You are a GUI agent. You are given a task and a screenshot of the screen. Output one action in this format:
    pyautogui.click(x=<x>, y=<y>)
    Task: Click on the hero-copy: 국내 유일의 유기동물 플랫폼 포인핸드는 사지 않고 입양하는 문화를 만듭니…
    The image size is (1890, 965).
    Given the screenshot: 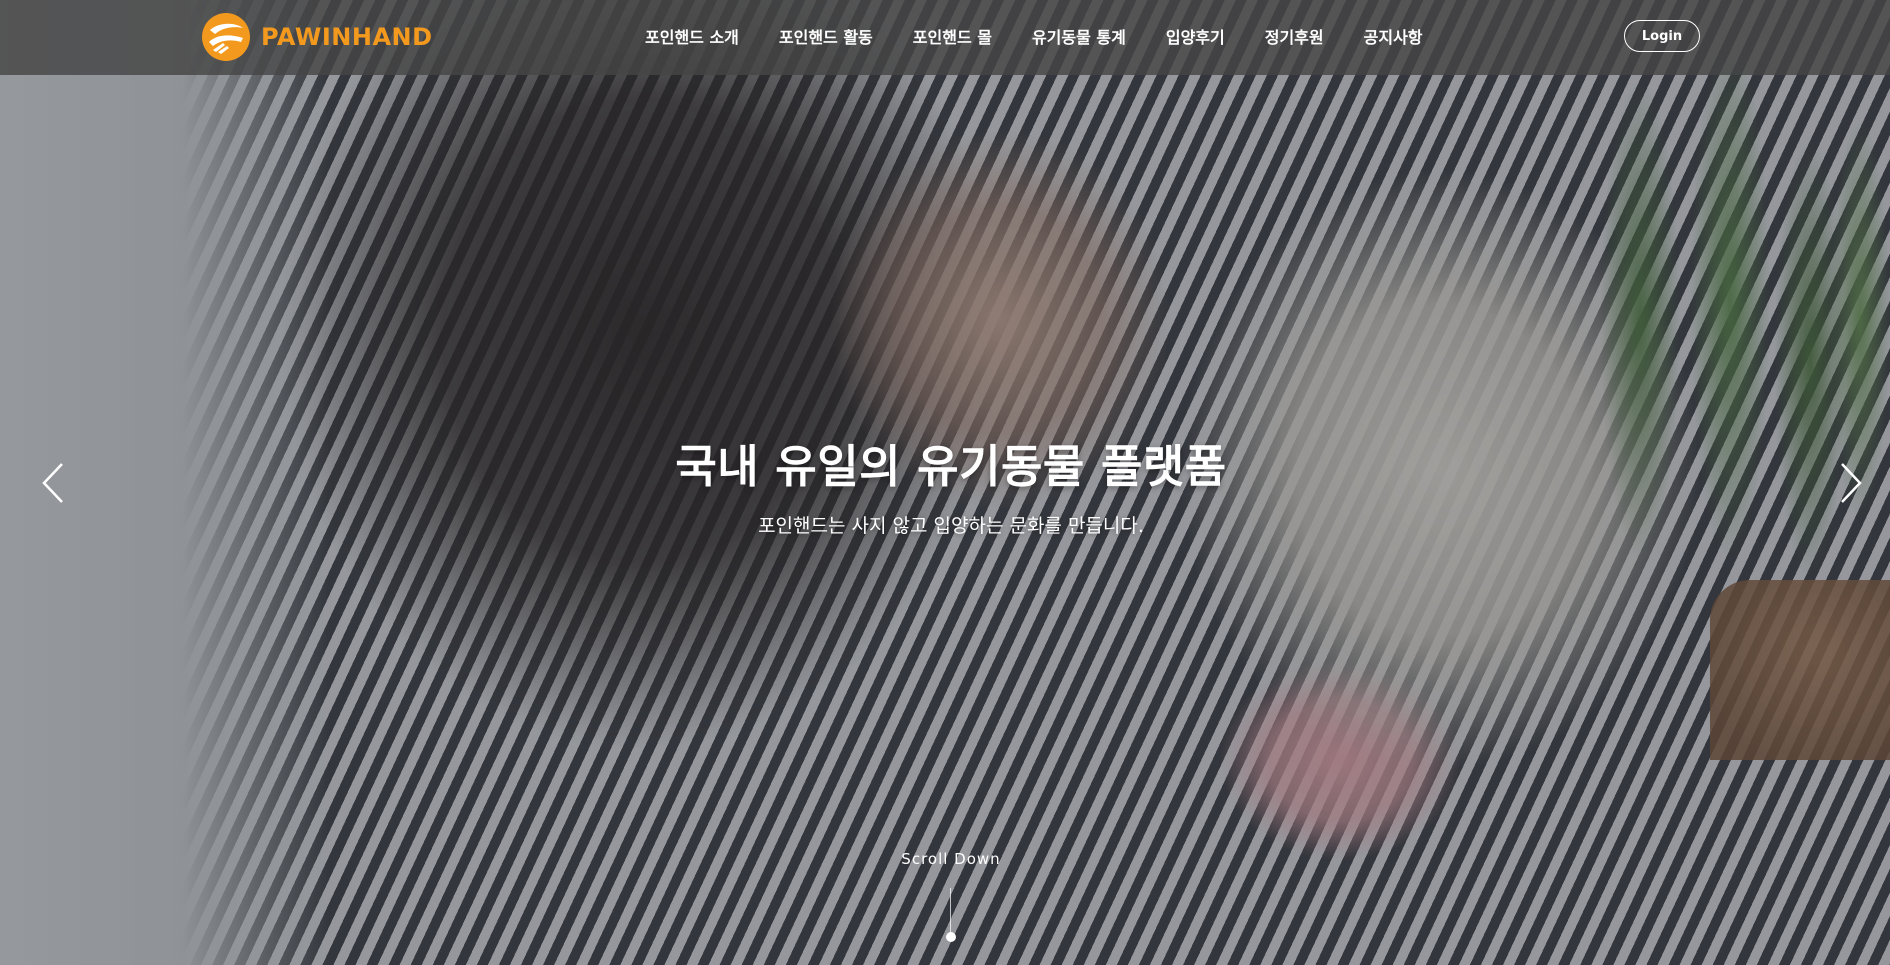 What is the action you would take?
    pyautogui.click(x=945, y=484)
    